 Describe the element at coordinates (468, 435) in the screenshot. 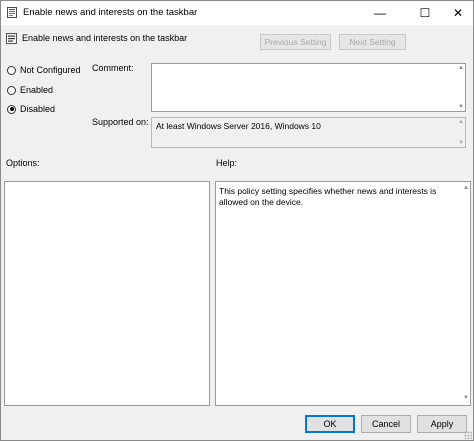

I see `resize-grip-icon` at that location.